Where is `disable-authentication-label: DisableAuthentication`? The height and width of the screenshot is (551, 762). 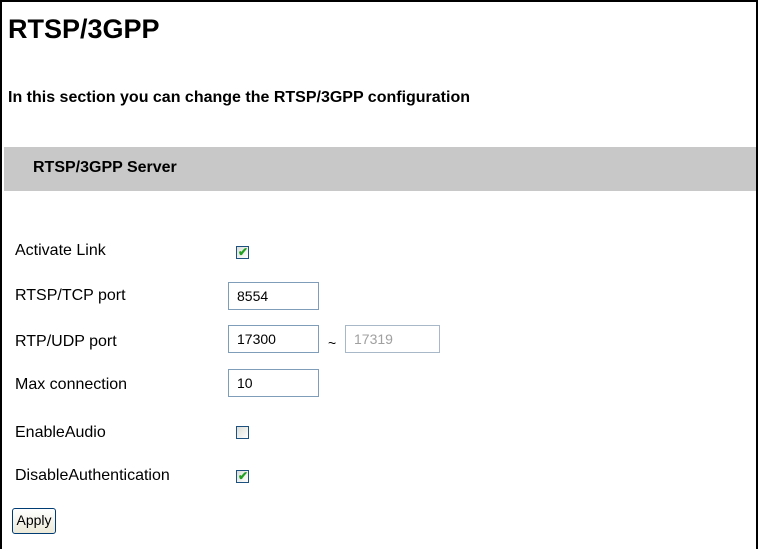
disable-authentication-label: DisableAuthentication is located at coordinates (92, 475).